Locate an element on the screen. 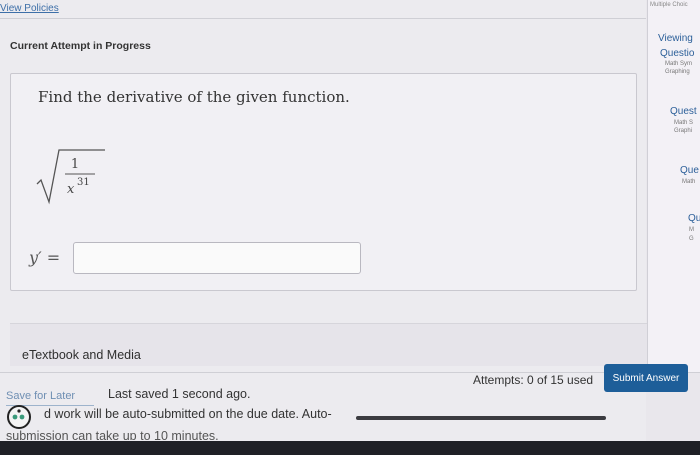 The height and width of the screenshot is (455, 700). etextbook-label: eTextbook and Media is located at coordinates (81, 355).